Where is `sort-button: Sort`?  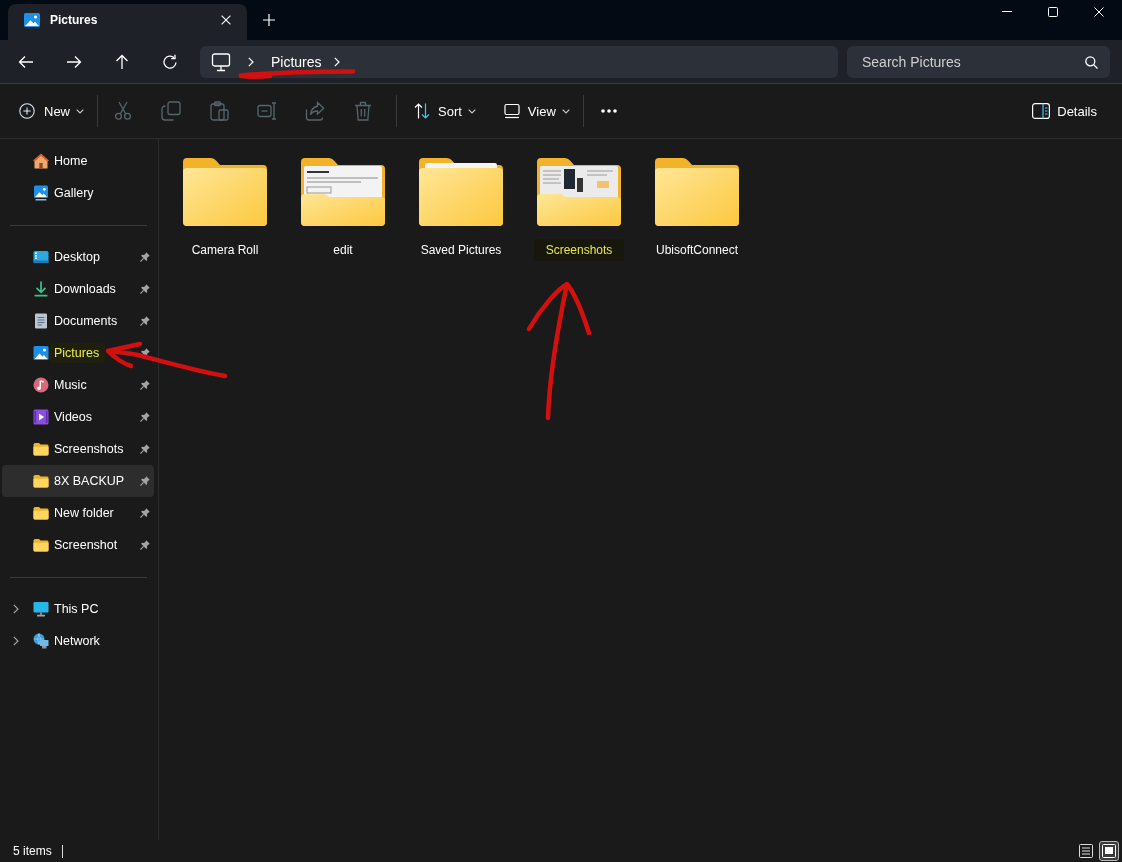 sort-button: Sort is located at coordinates (443, 111).